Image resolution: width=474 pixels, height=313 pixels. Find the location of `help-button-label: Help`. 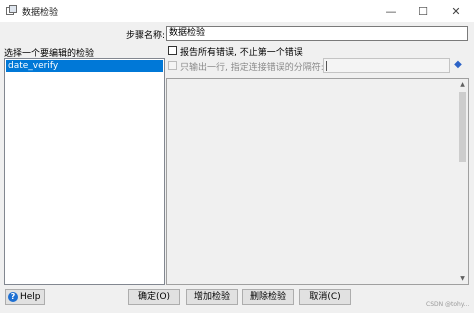

help-button-label: Help is located at coordinates (30, 297).